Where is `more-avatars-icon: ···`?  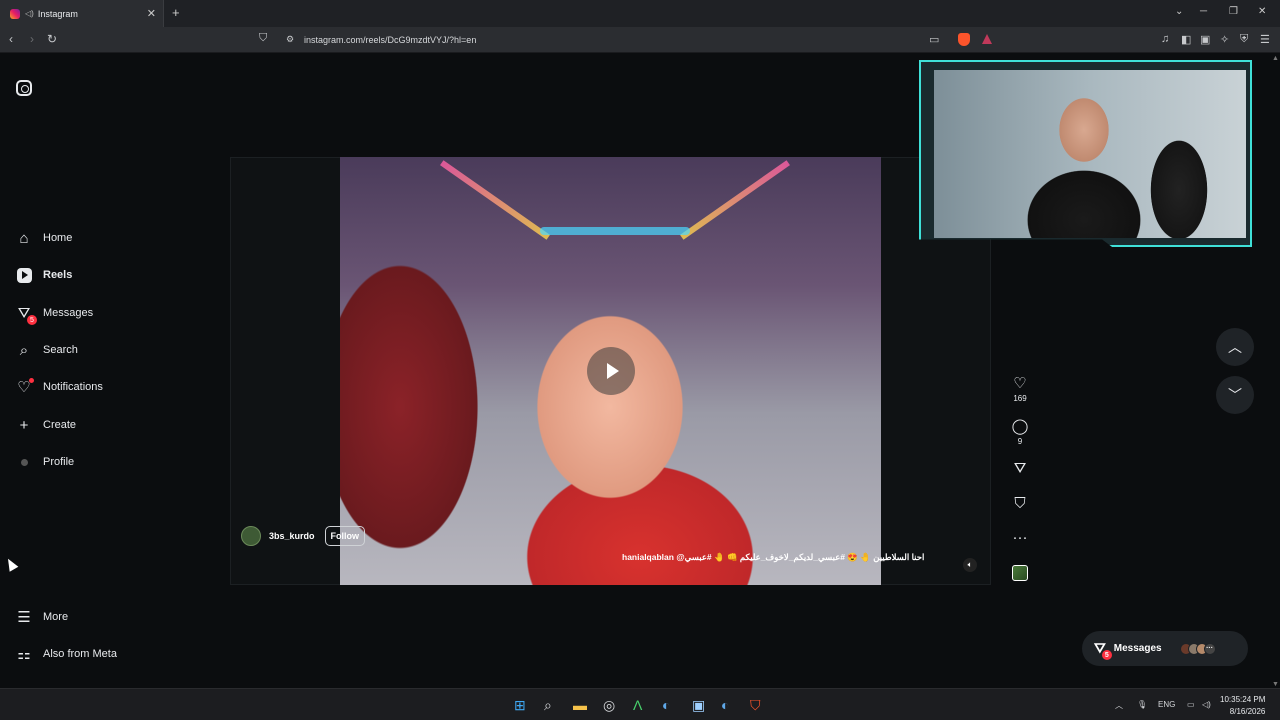
more-avatars-icon: ··· is located at coordinates (1209, 648).